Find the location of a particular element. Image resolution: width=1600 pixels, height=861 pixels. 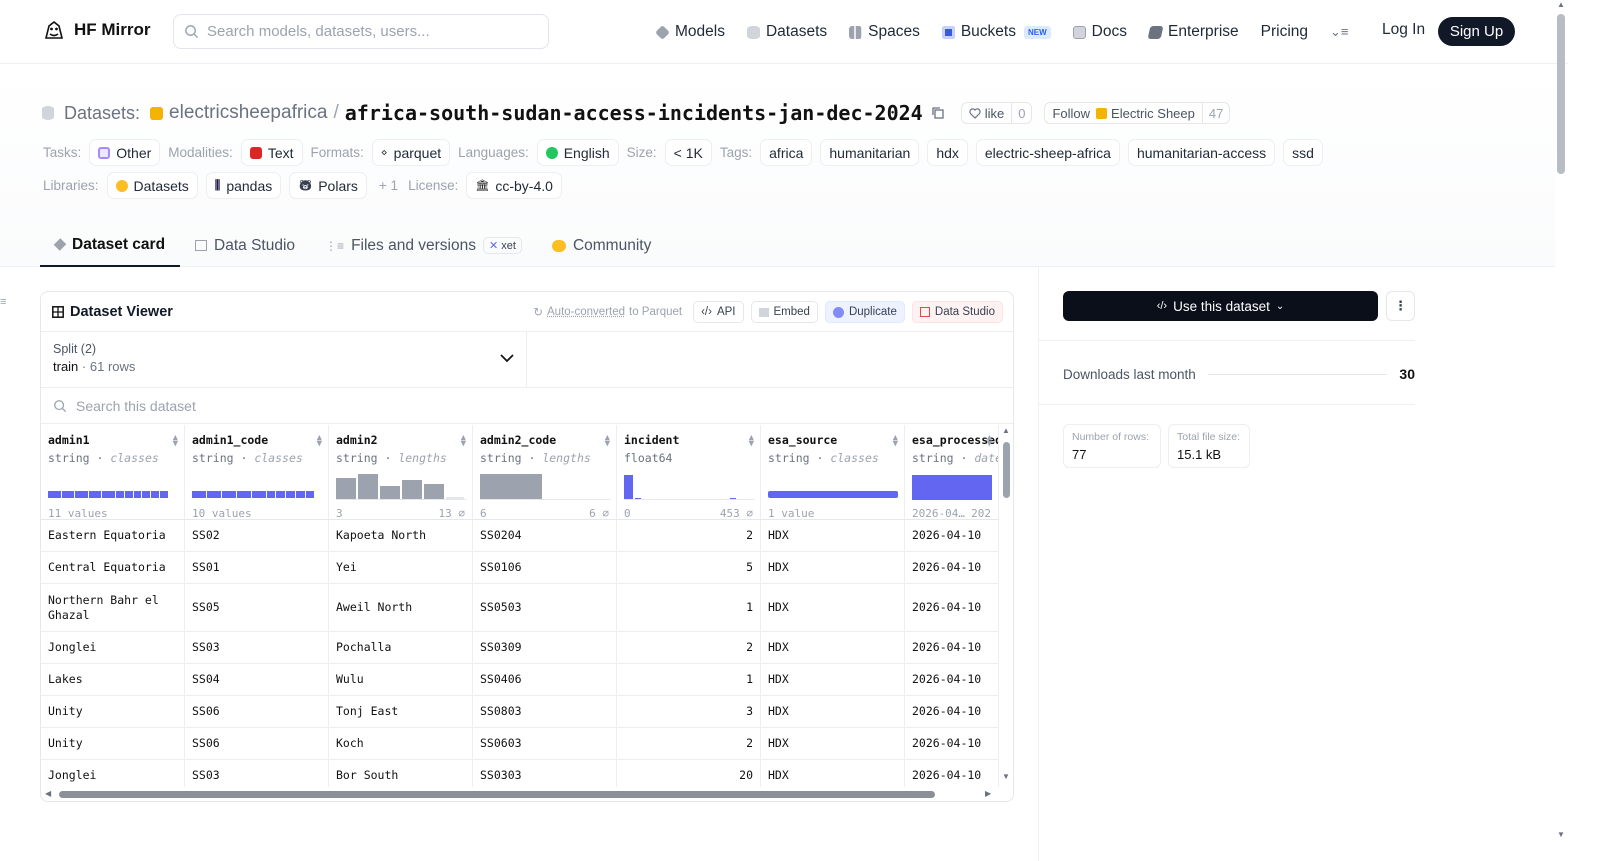

table-row: Jonglei SS03 Pochalla SS0309 2 HDX 2026-04-10 is located at coordinates (520, 648).